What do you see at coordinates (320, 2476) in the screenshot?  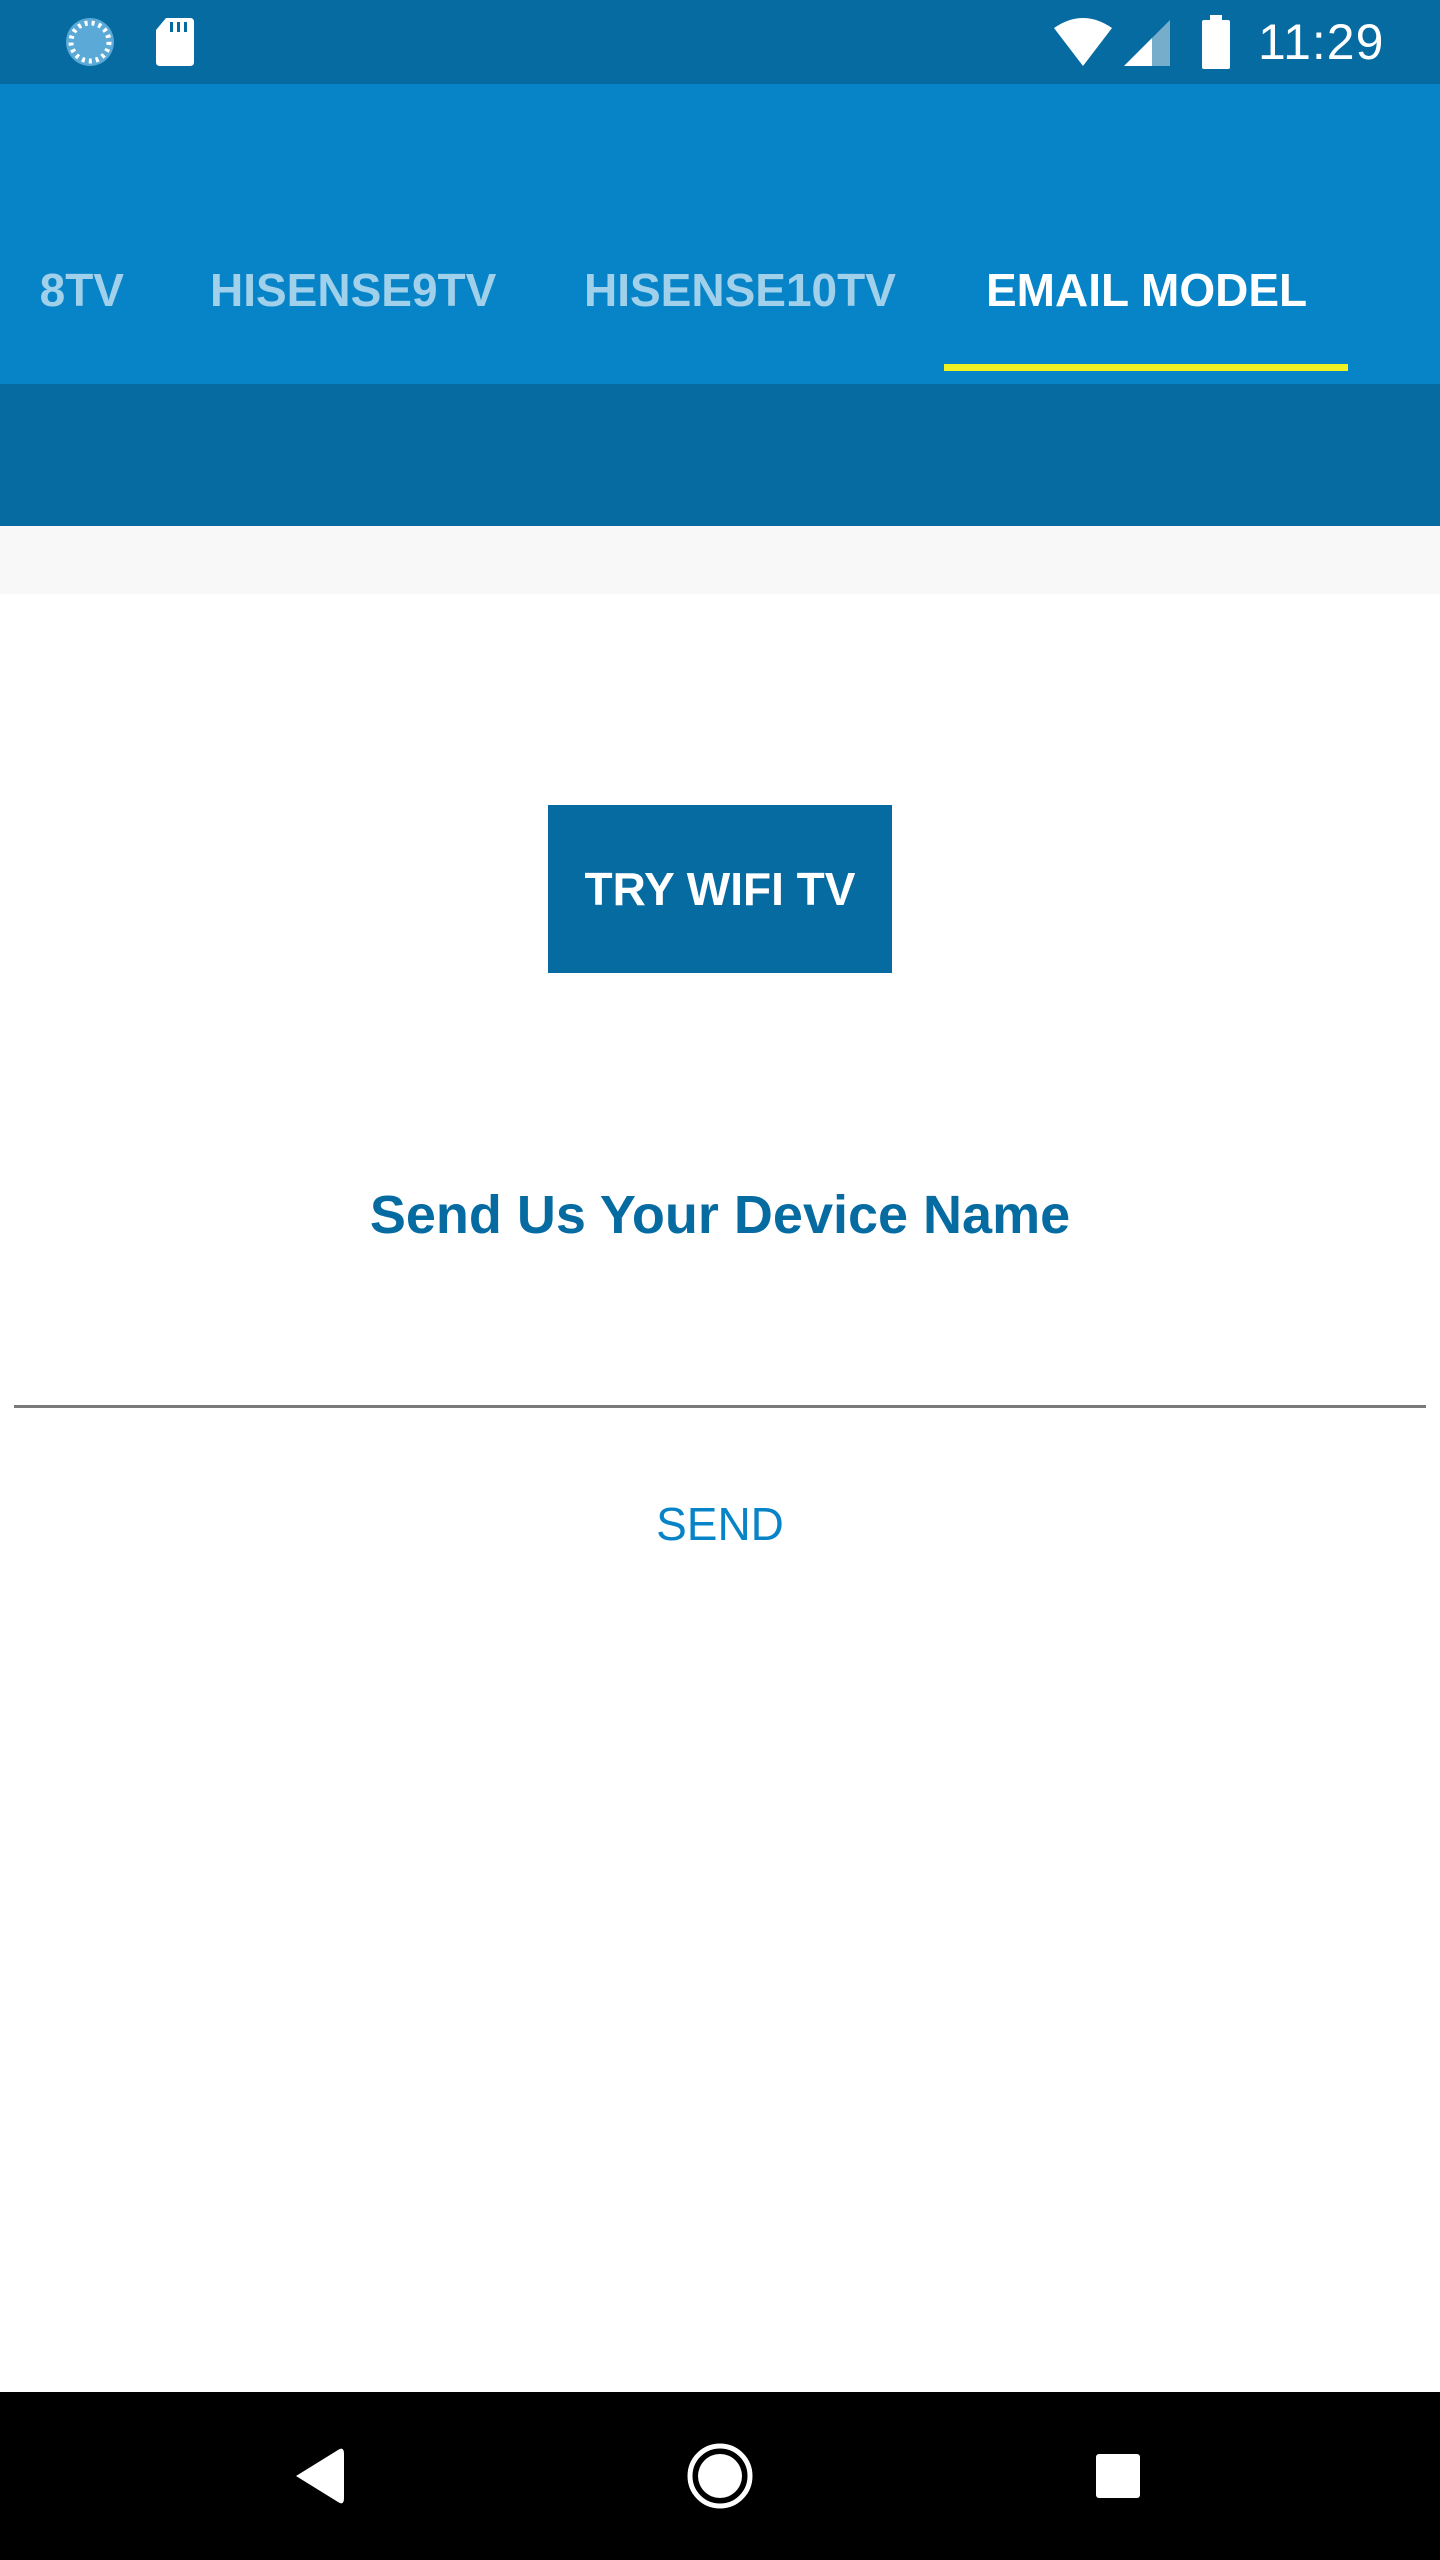 I see `back-icon` at bounding box center [320, 2476].